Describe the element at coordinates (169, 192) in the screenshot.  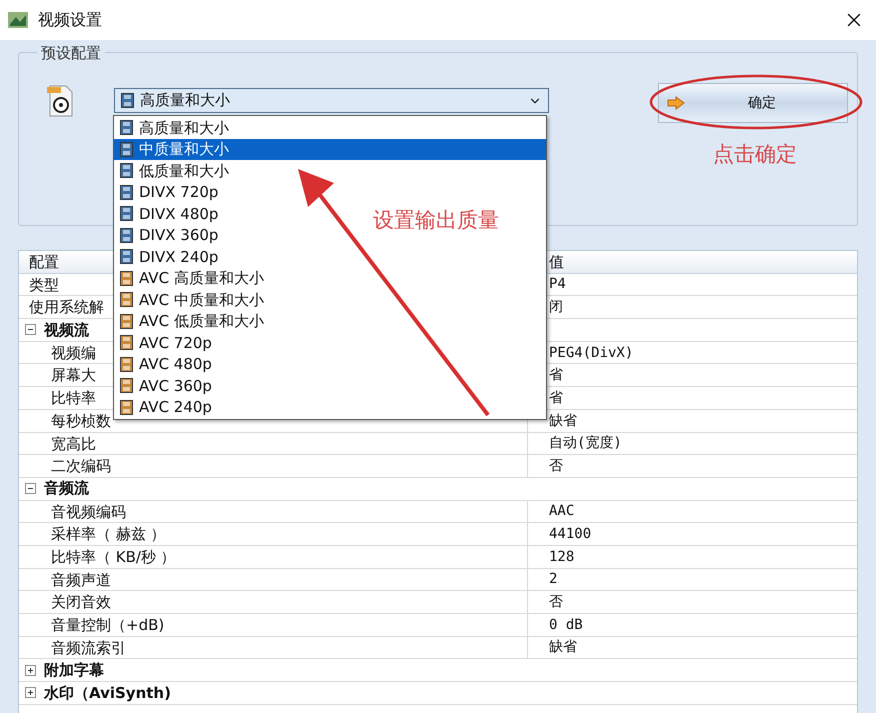
I see `dropdown-item: DIVX 720p` at that location.